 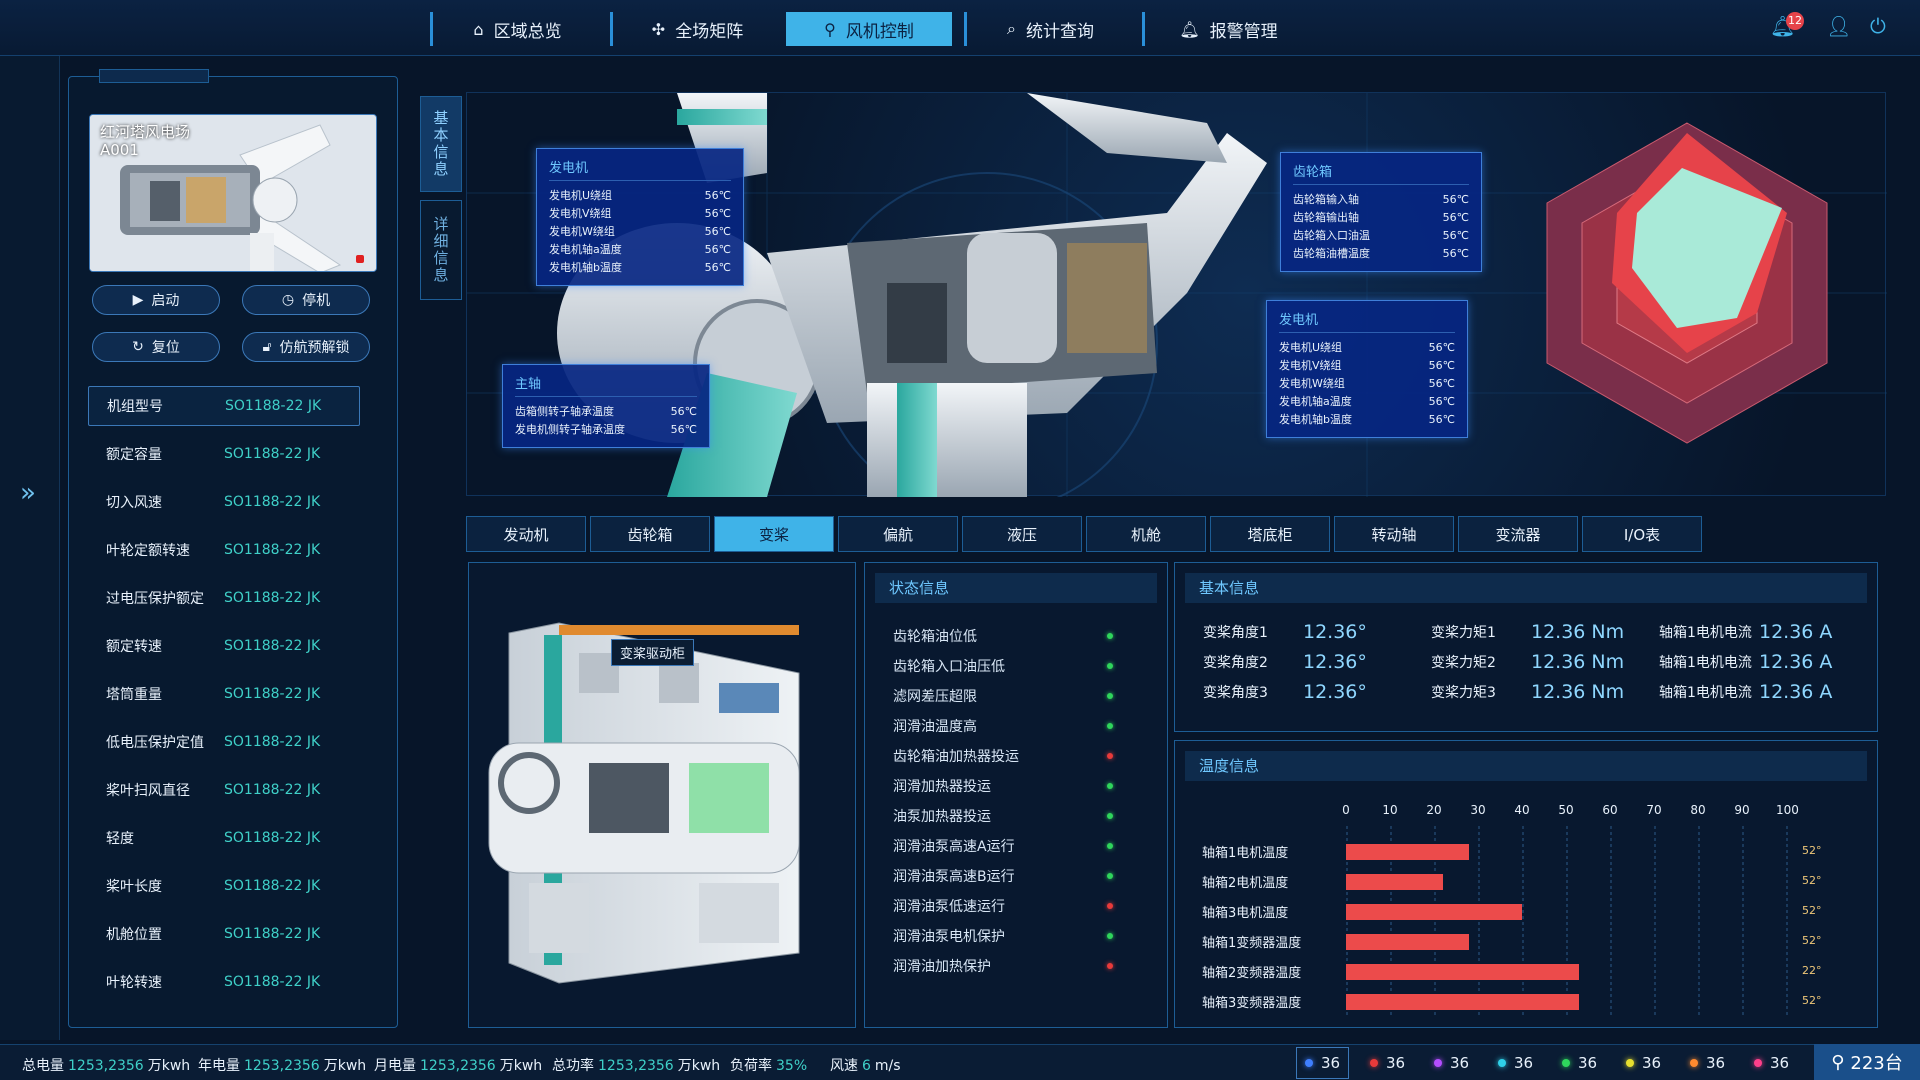 What do you see at coordinates (521, 1066) in the screenshot?
I see `footer-stat-unit: 万kwh` at bounding box center [521, 1066].